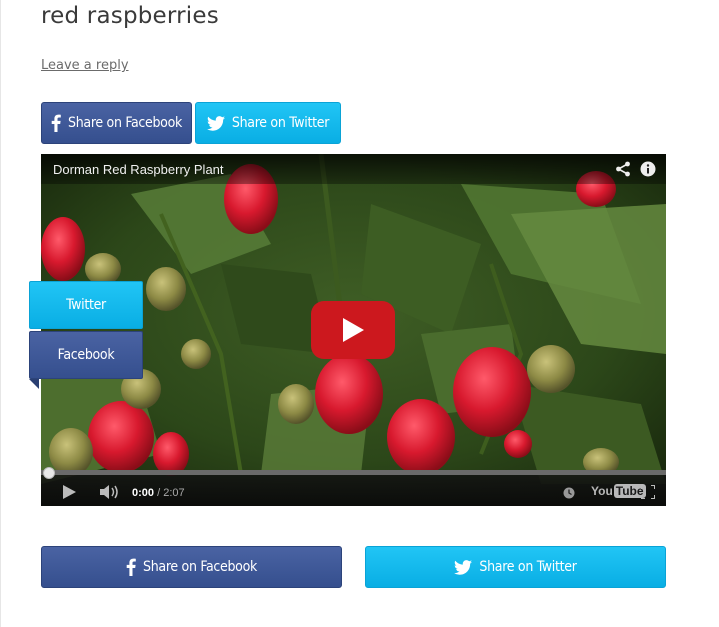 The width and height of the screenshot is (719, 627). I want to click on play-control-icon, so click(69, 494).